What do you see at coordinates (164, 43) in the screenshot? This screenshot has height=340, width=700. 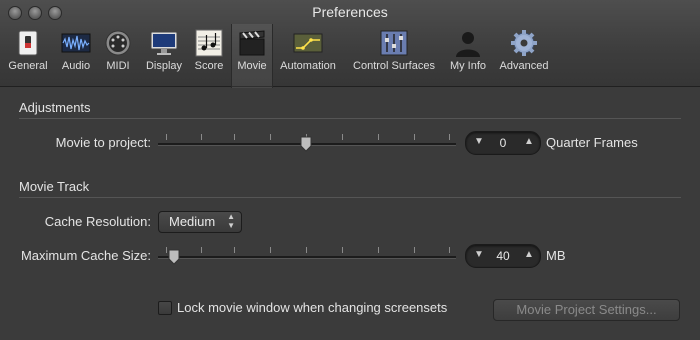 I see `monitor-icon` at bounding box center [164, 43].